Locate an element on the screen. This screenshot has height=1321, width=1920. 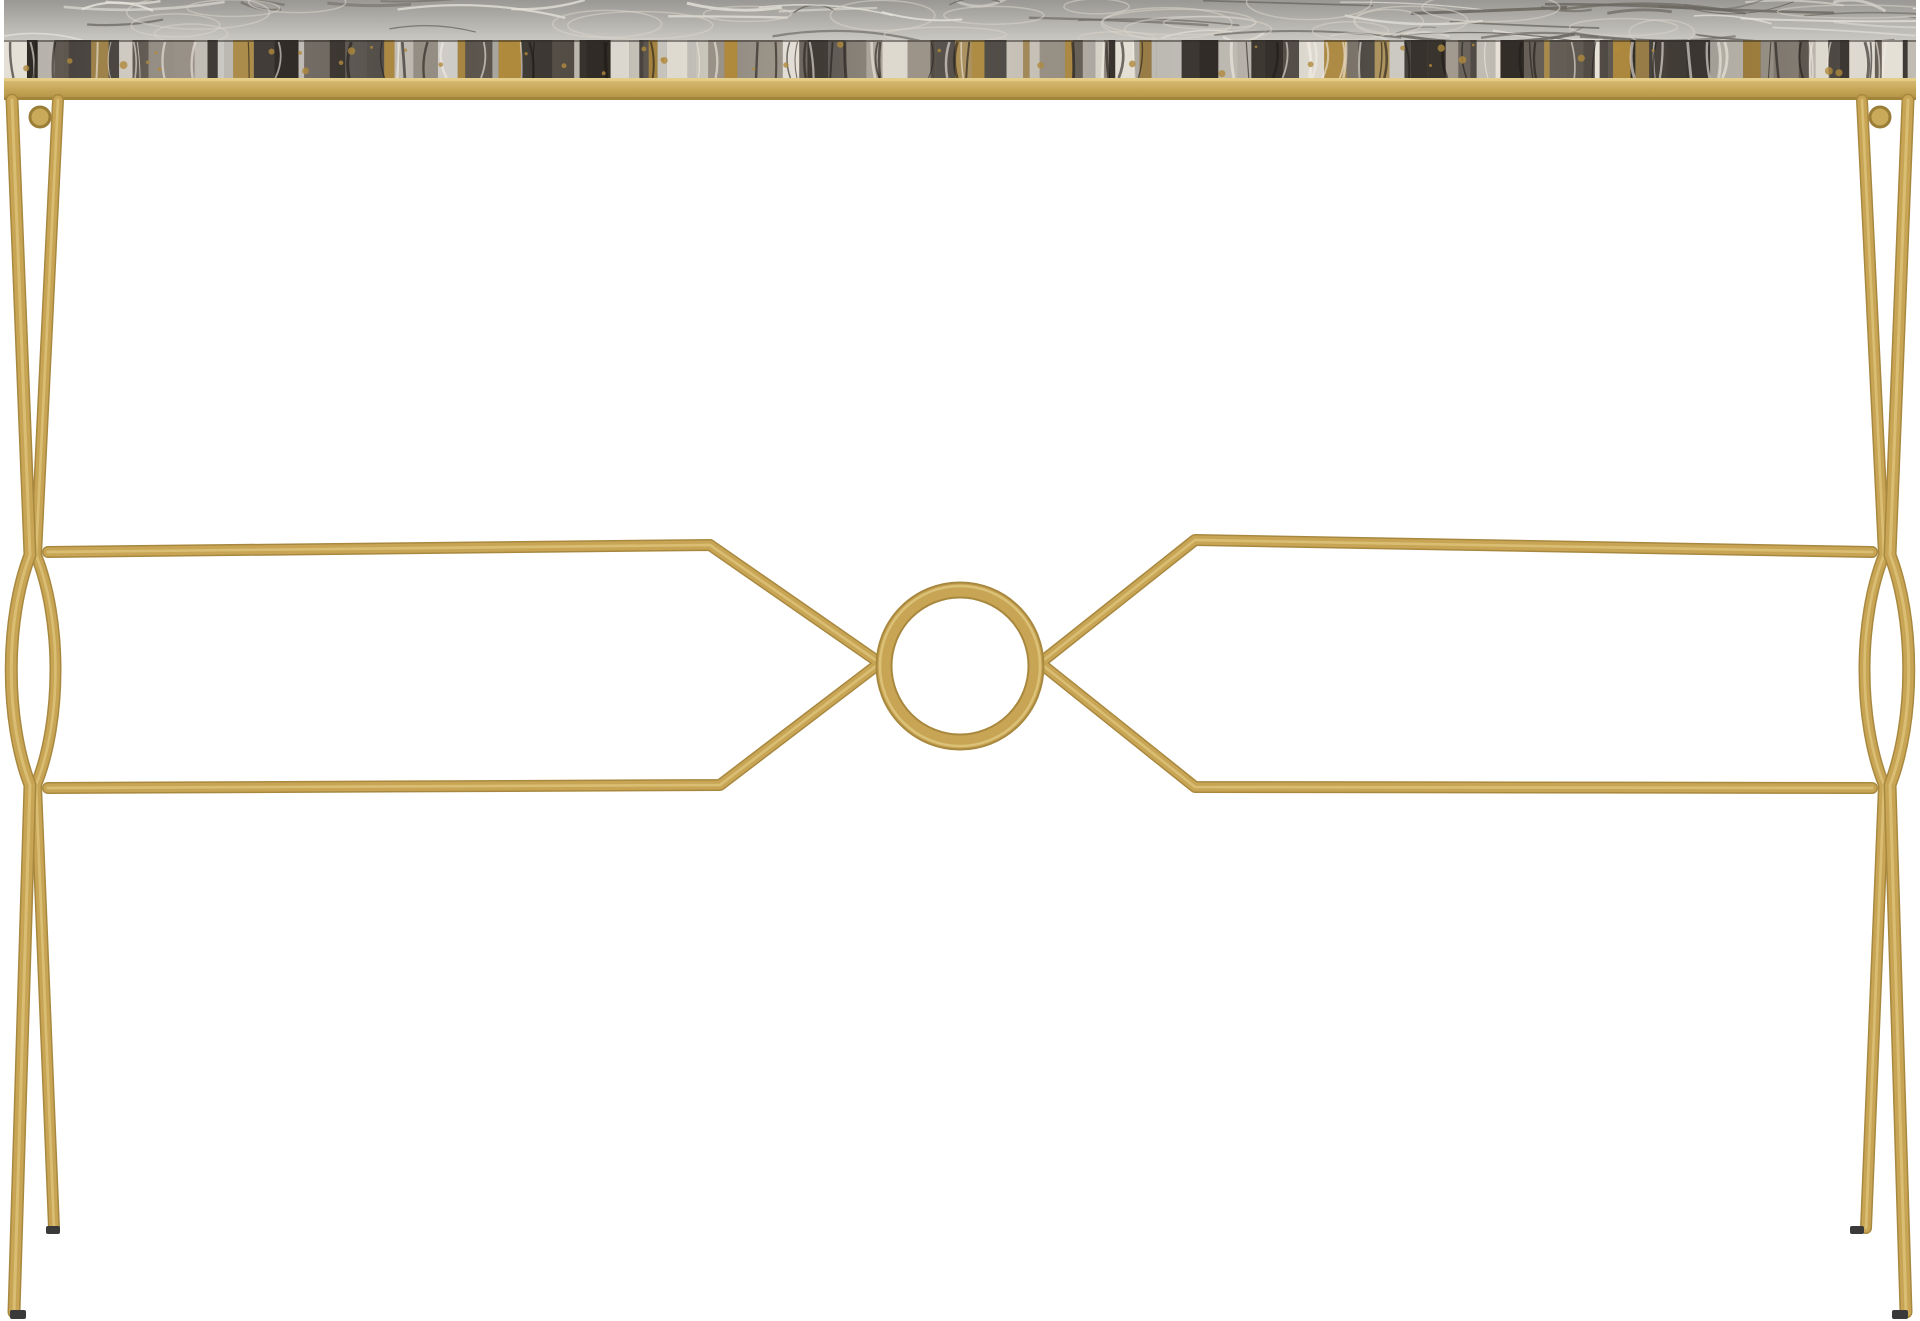
left-back-foot is located at coordinates (53, 1230).